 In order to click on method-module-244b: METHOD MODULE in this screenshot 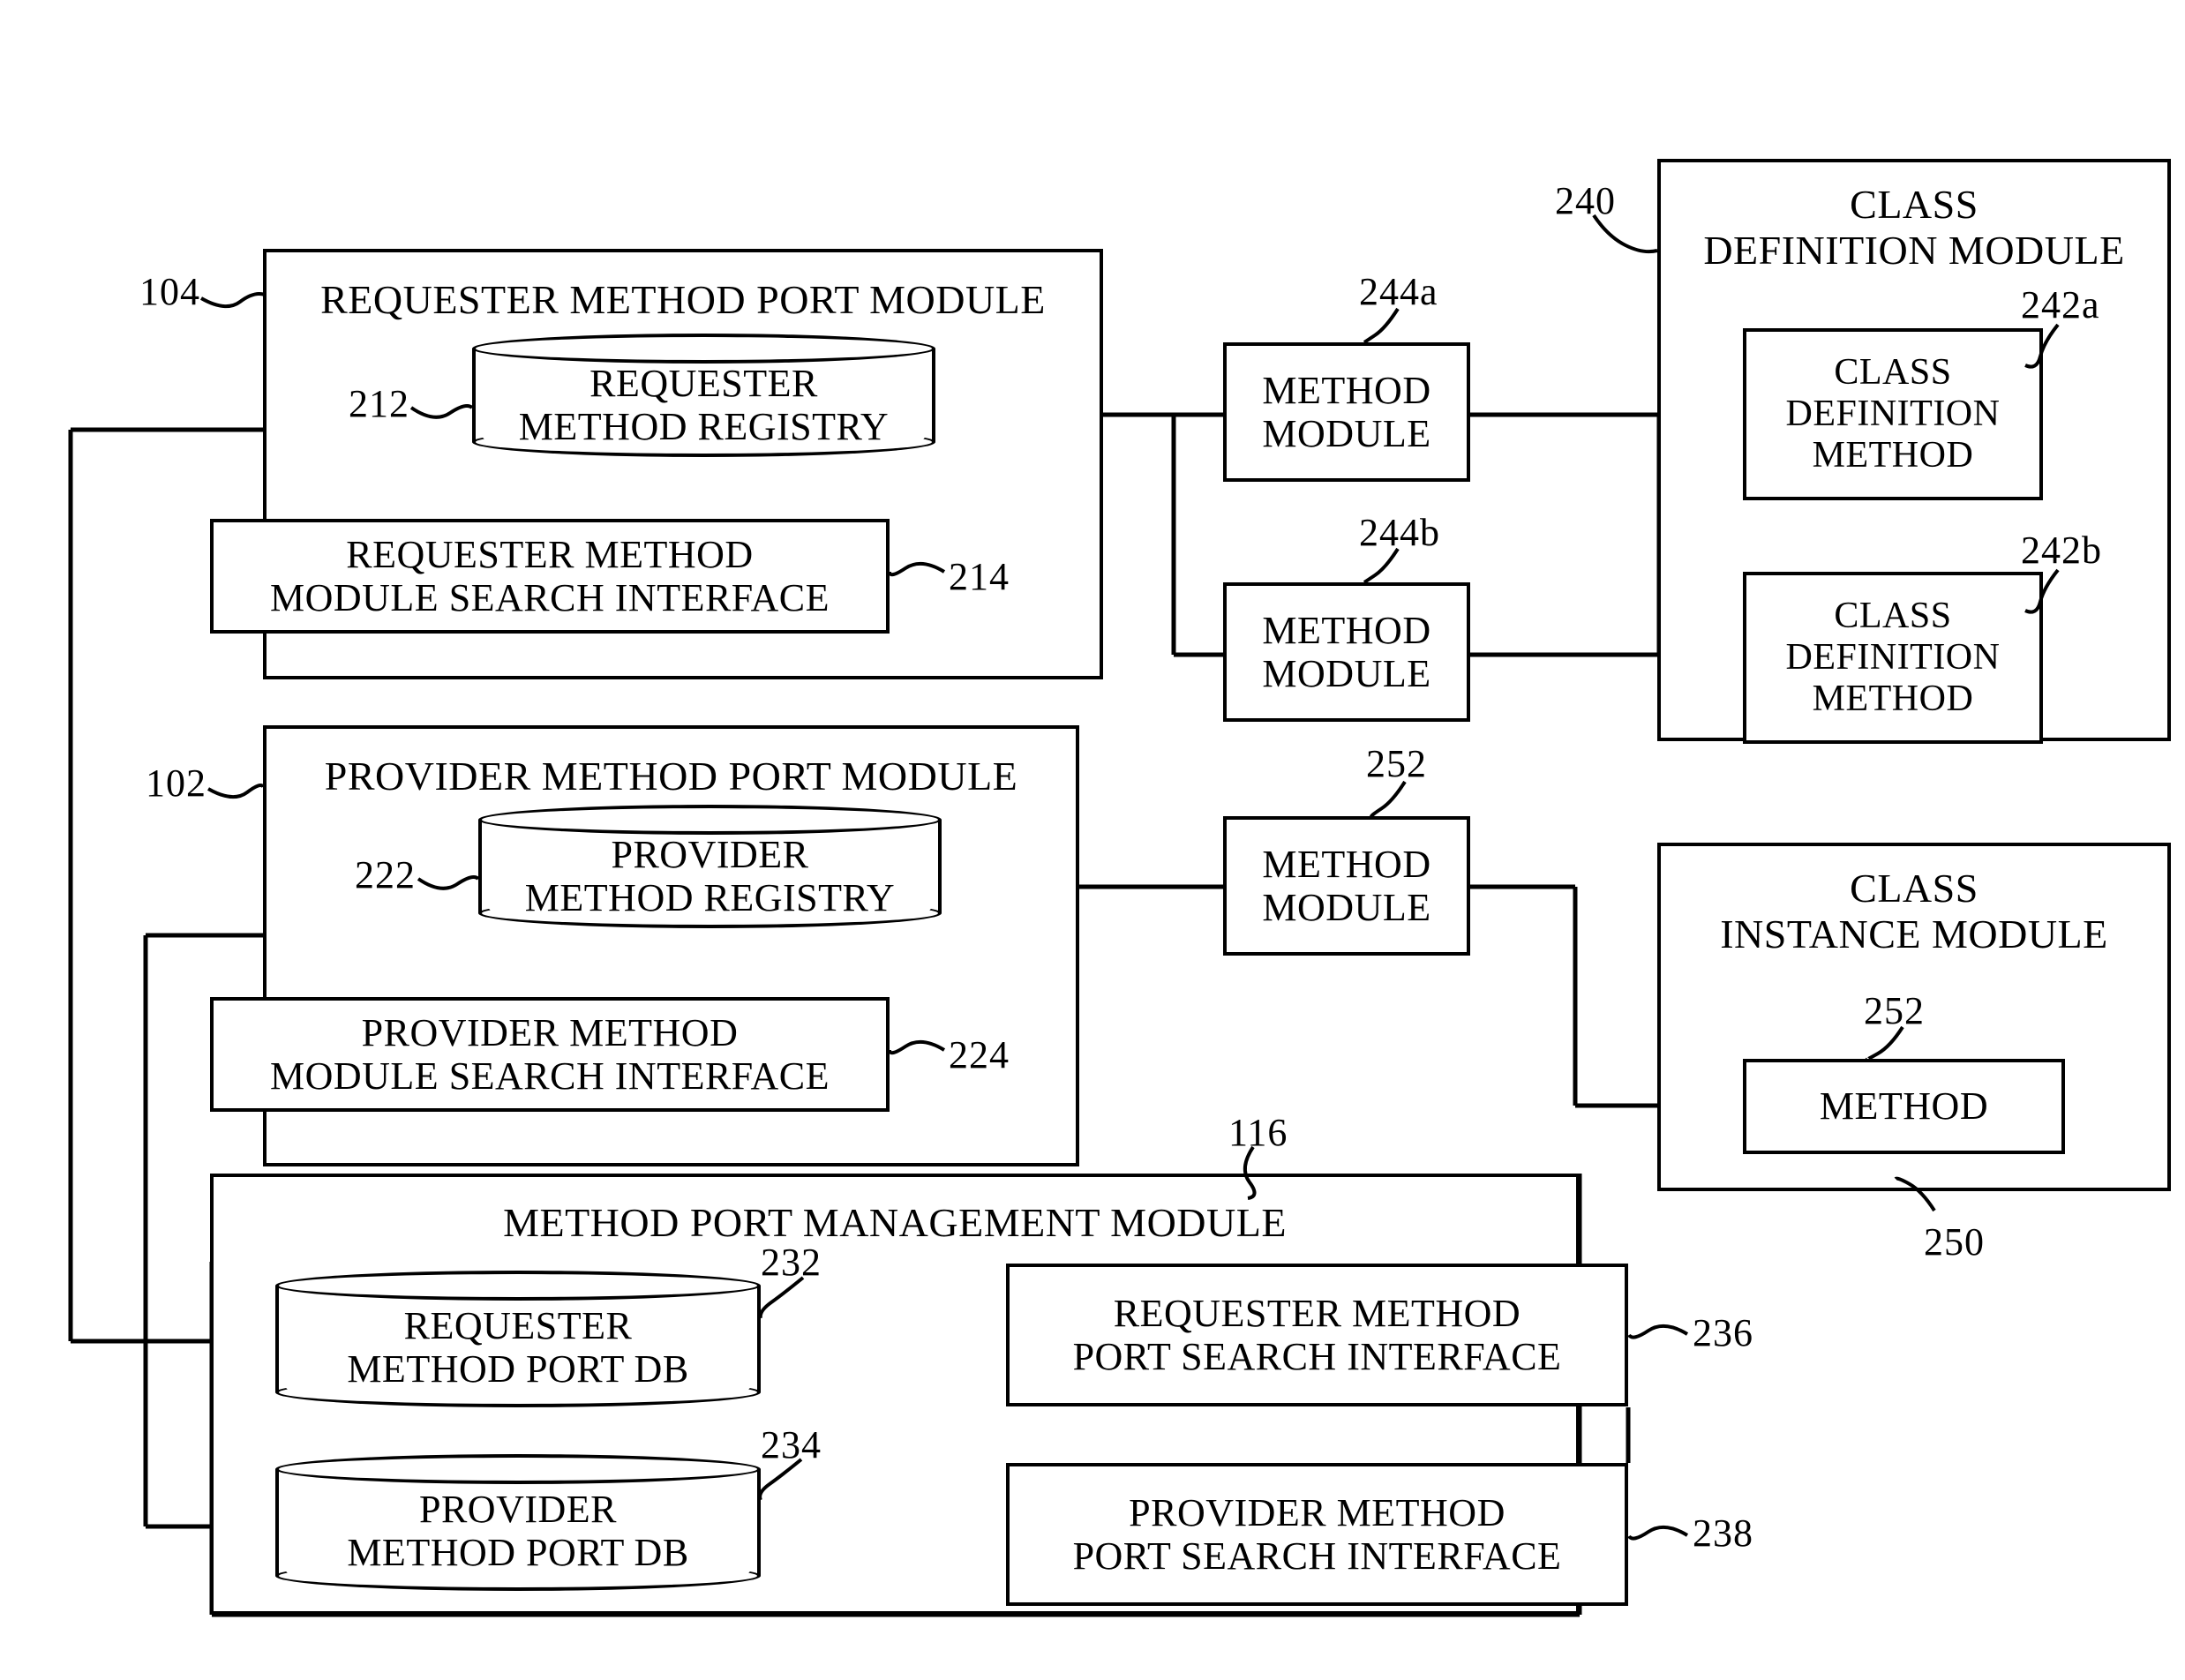, I will do `click(1347, 652)`.